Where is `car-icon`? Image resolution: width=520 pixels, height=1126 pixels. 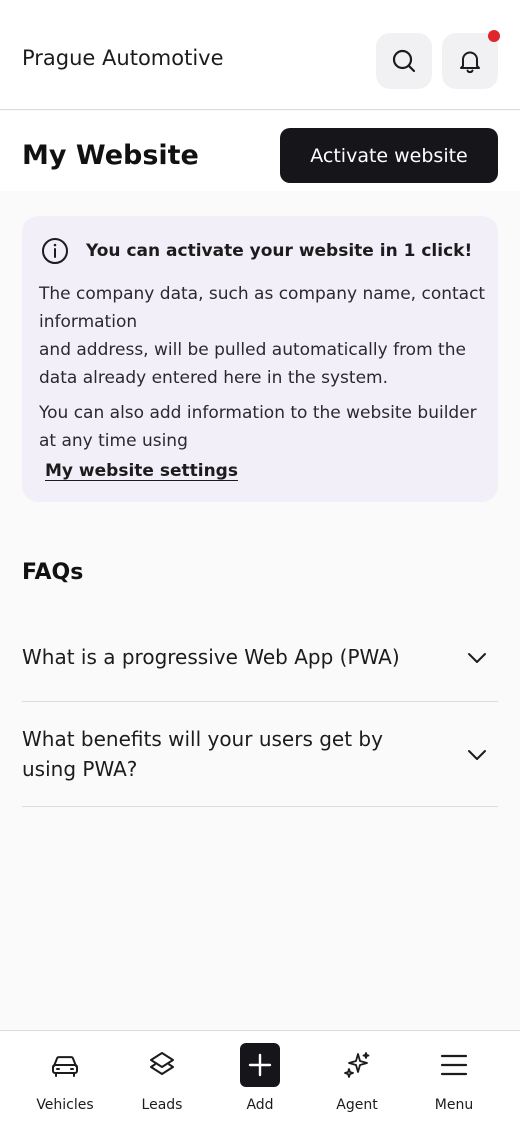 car-icon is located at coordinates (65, 1066).